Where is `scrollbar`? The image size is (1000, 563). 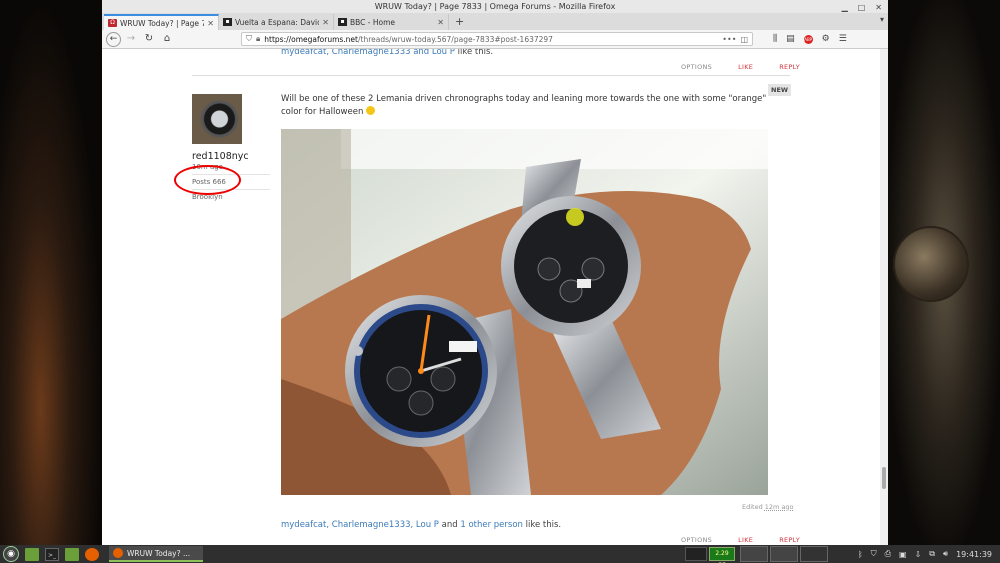 scrollbar is located at coordinates (884, 297).